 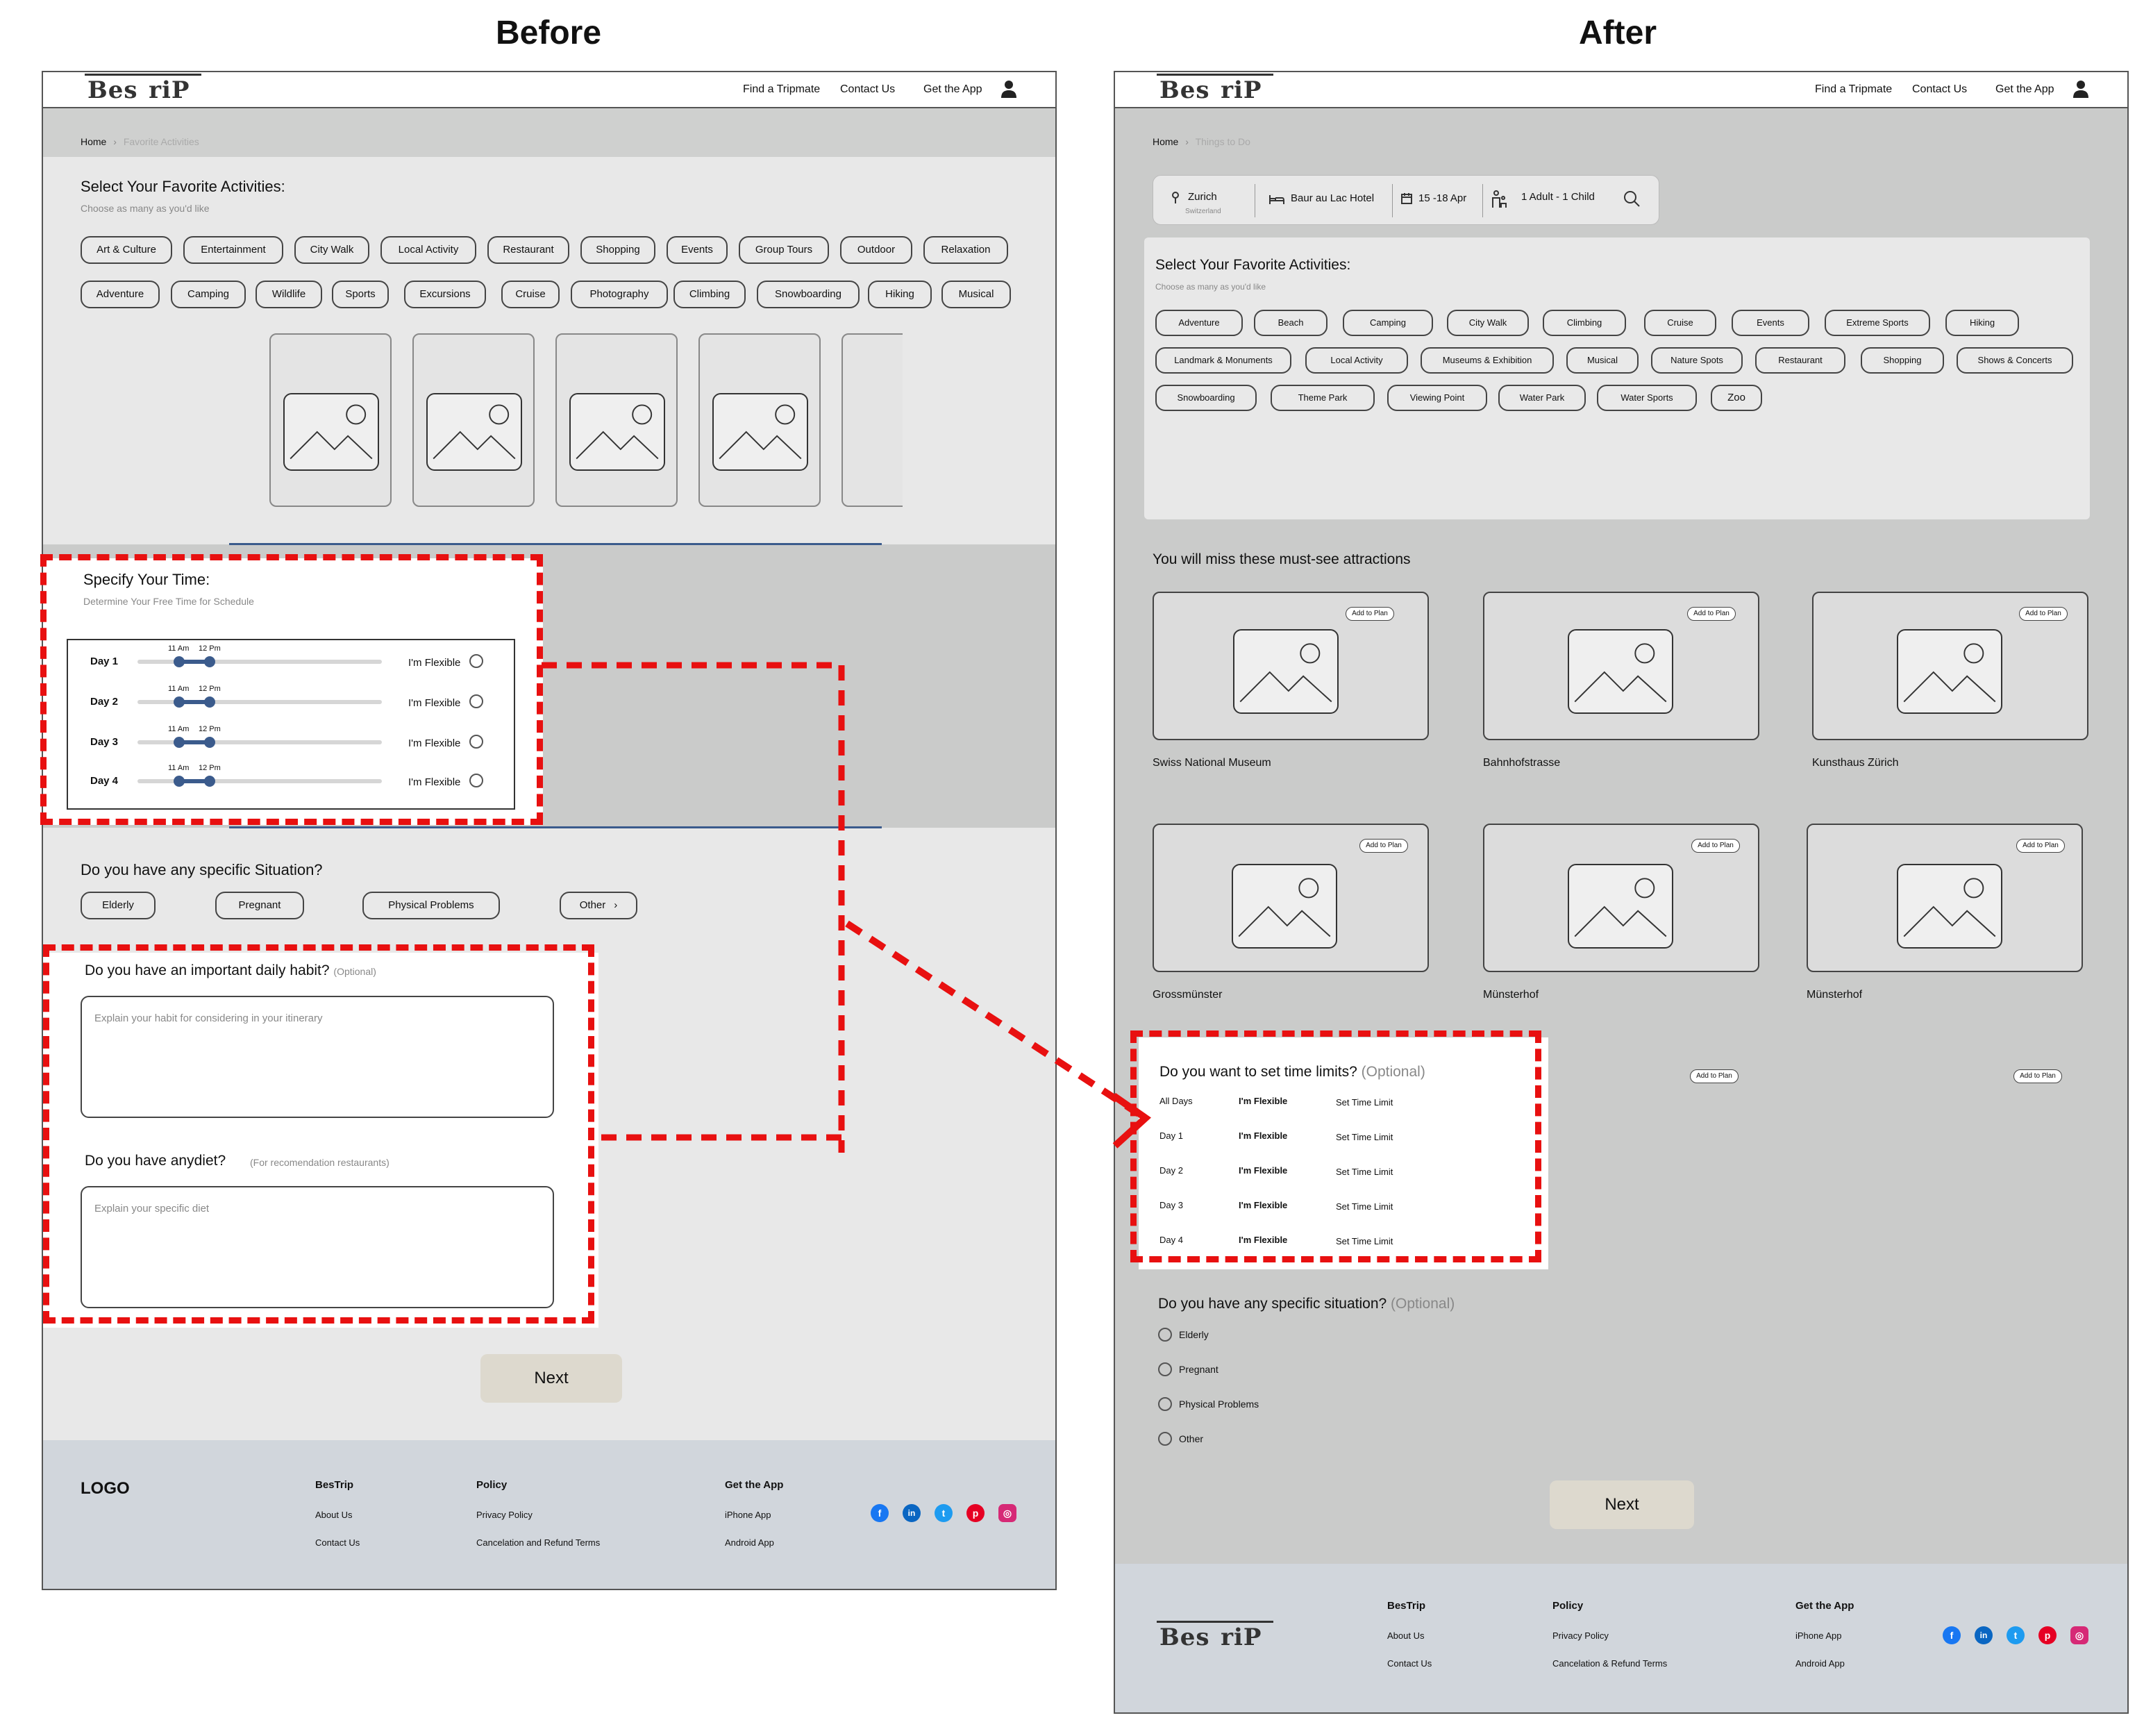 I want to click on chip-beach: Beach, so click(x=1291, y=323).